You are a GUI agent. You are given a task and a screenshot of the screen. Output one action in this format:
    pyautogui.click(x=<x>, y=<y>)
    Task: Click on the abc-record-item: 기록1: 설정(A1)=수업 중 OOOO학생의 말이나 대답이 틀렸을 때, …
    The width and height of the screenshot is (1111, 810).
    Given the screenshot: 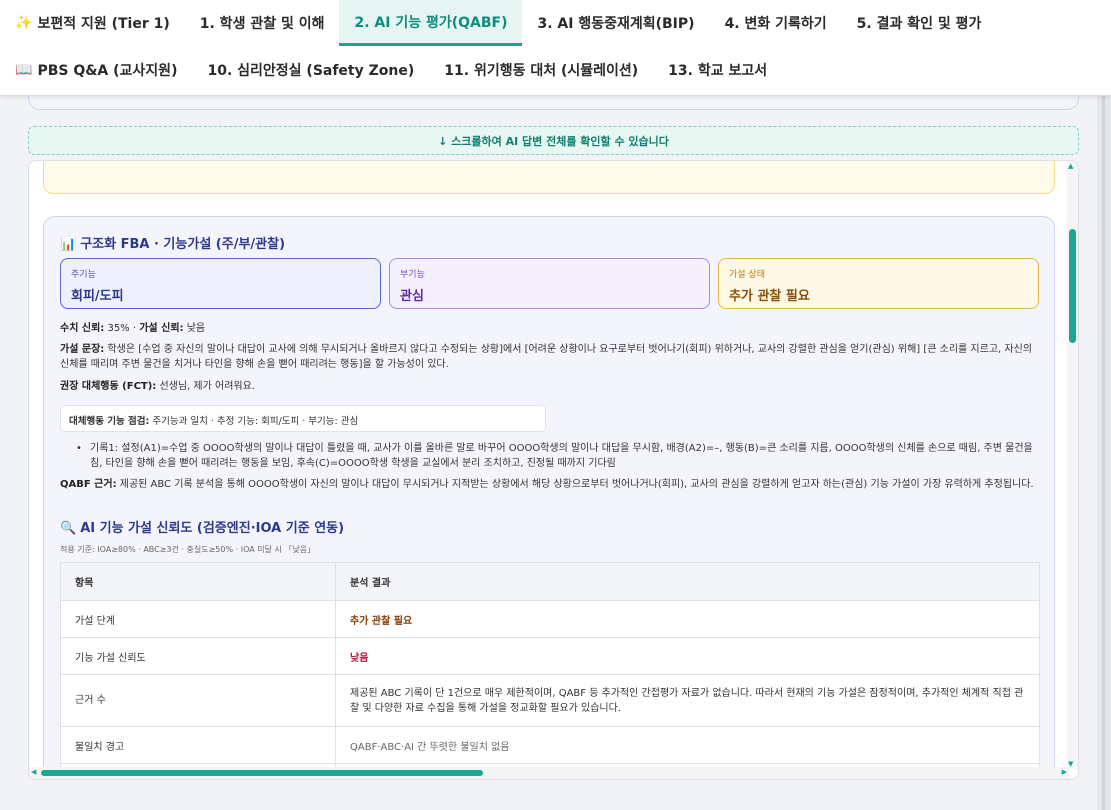 What is the action you would take?
    pyautogui.click(x=557, y=456)
    